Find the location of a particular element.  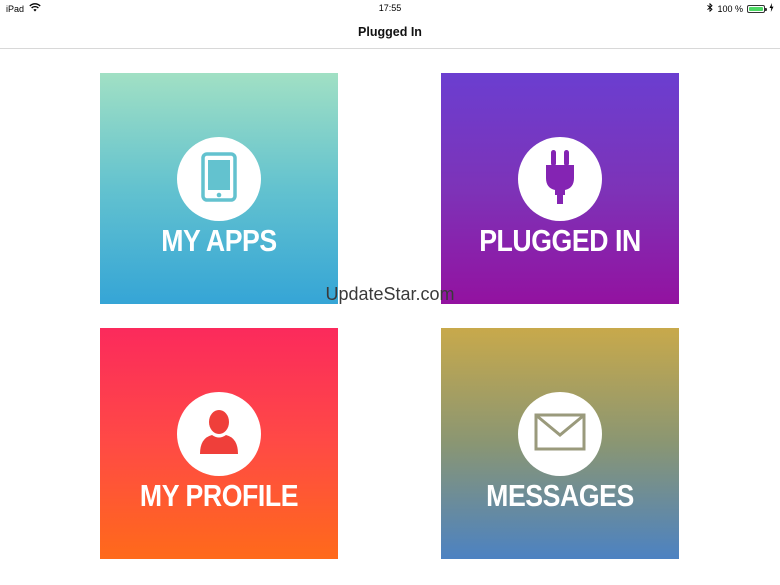

my-apps-tile: MY APPS is located at coordinates (219, 188).